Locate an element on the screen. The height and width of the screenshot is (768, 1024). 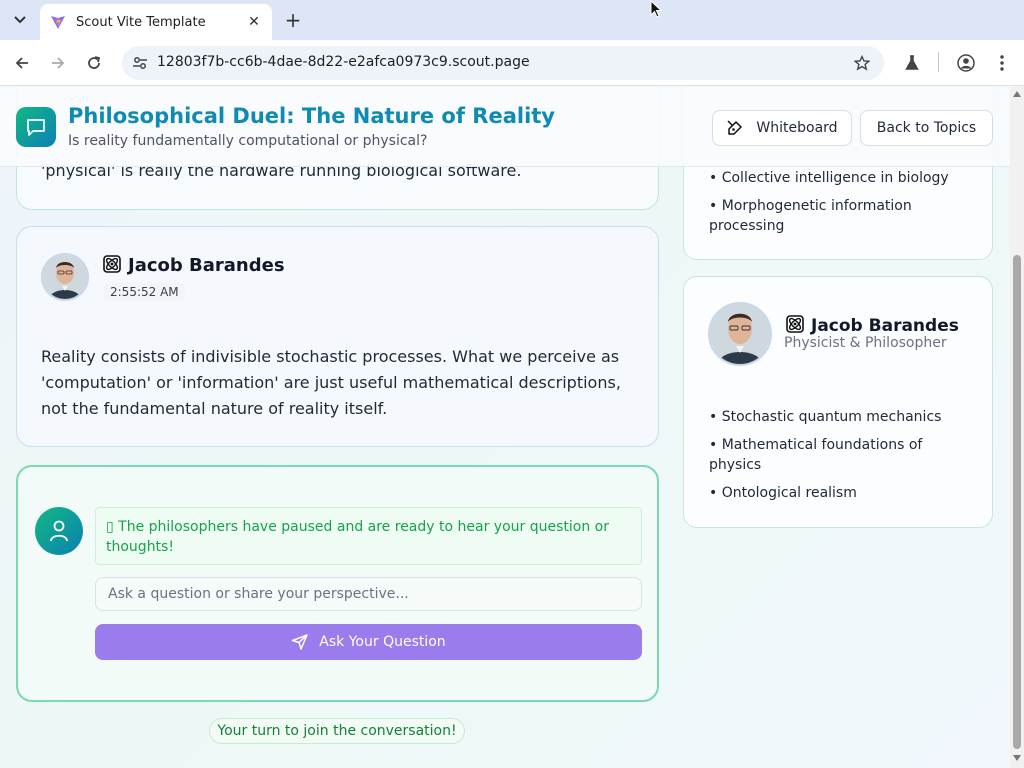
chat-bubble-icon is located at coordinates (36, 127).